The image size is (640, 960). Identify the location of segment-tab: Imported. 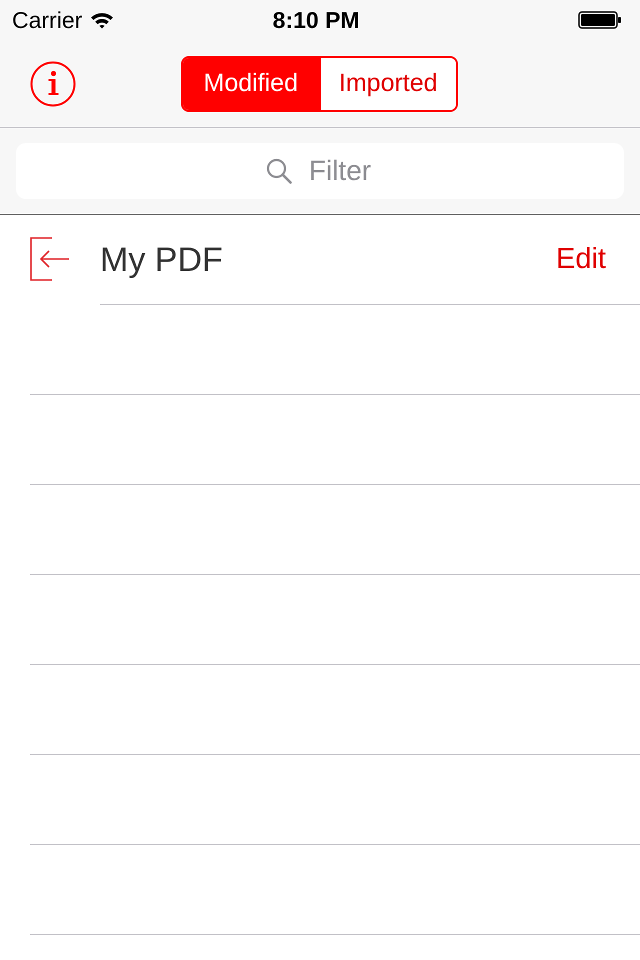
(387, 84).